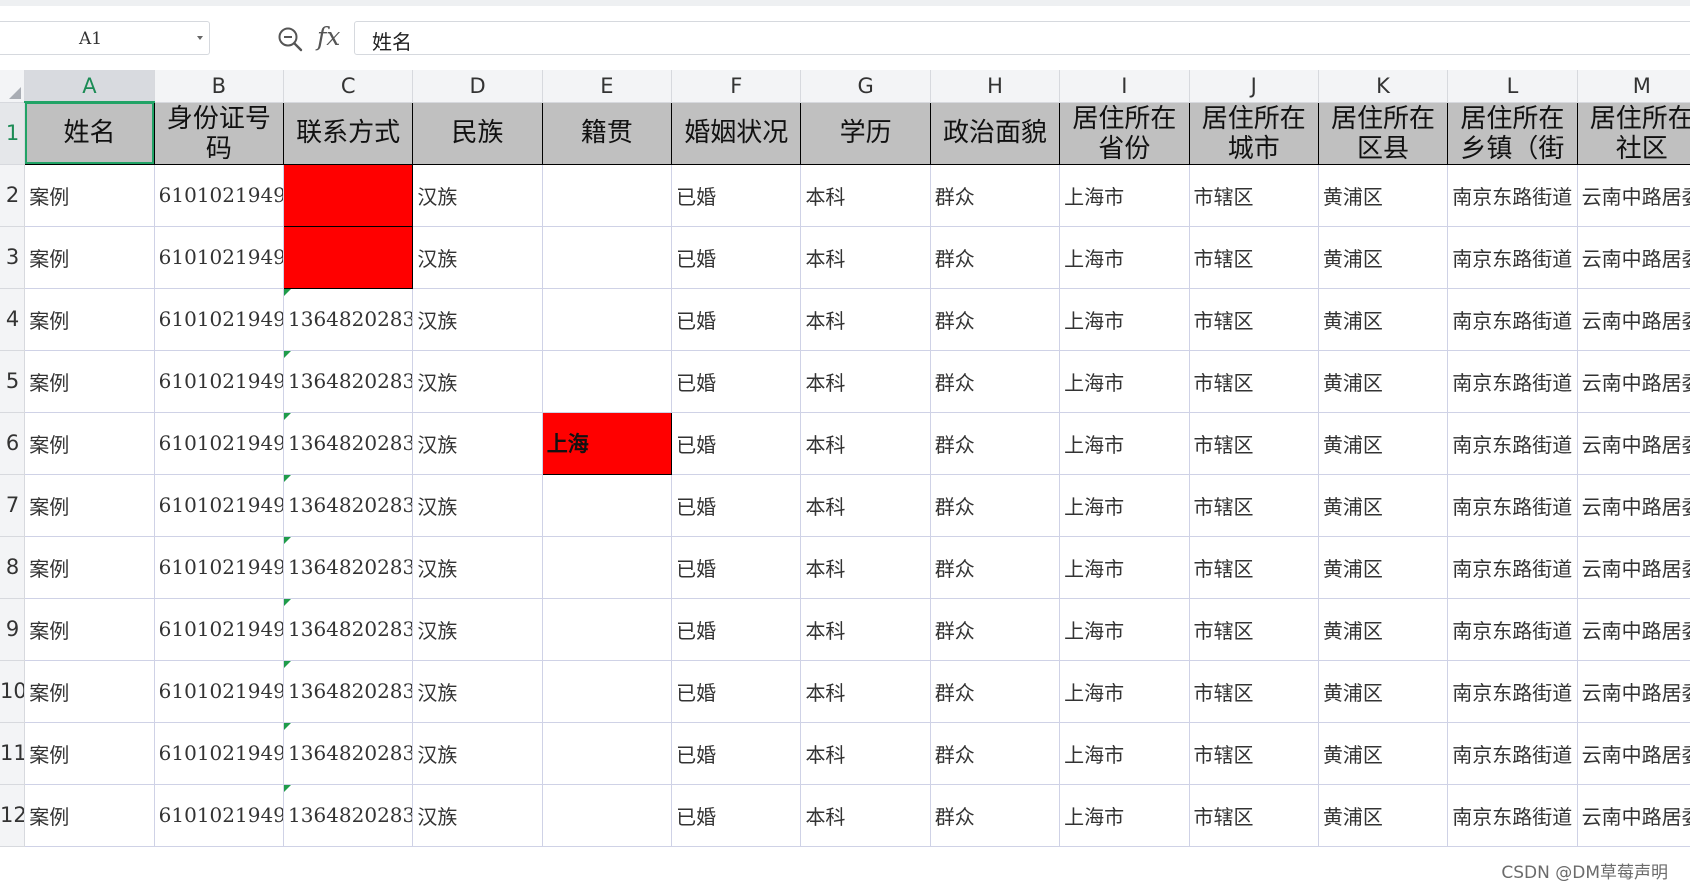 Image resolution: width=1690 pixels, height=891 pixels. I want to click on row-header: 3, so click(13, 257).